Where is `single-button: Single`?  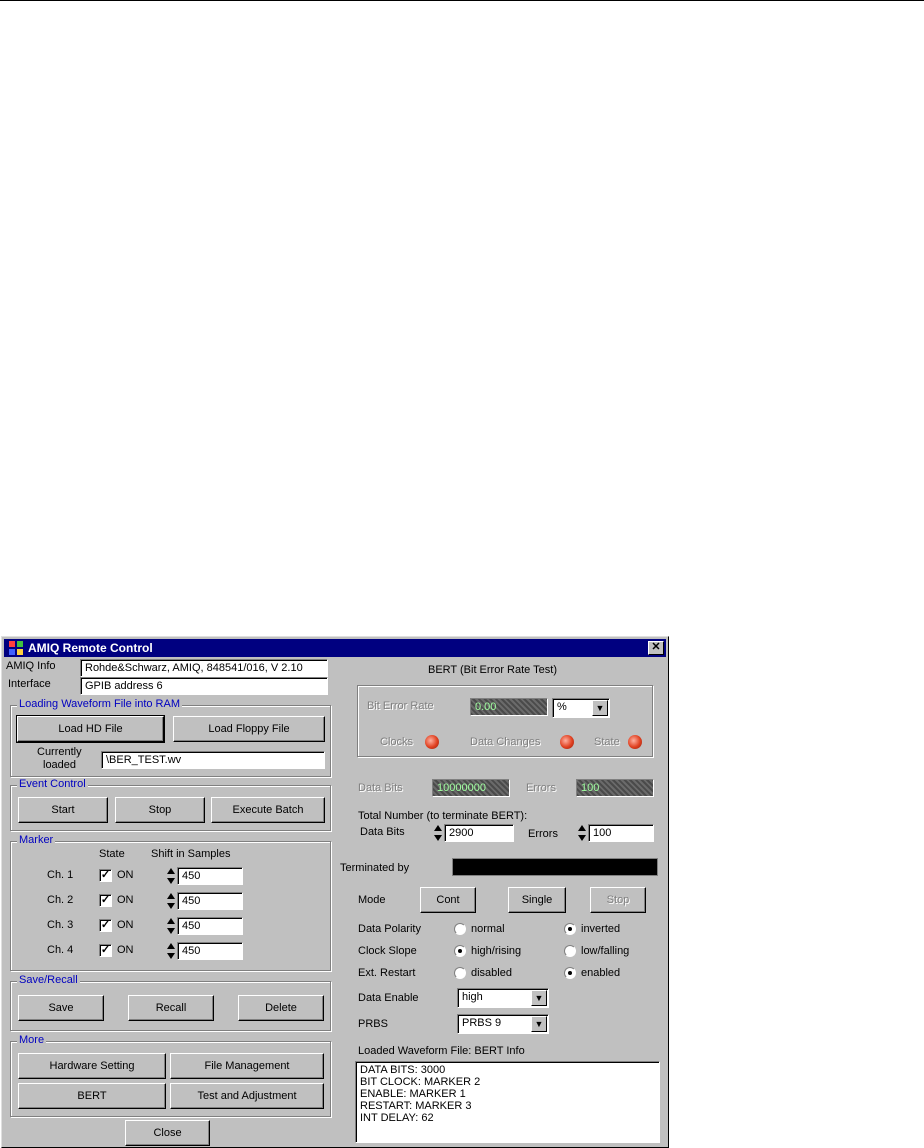 single-button: Single is located at coordinates (537, 900).